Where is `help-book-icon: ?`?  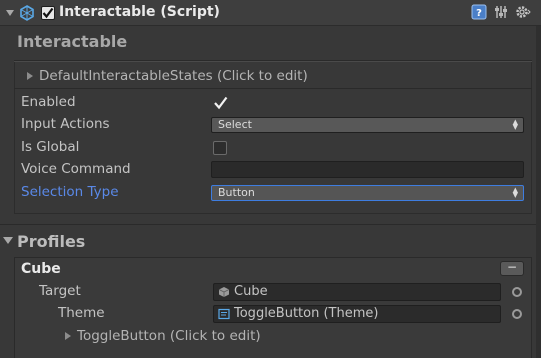
help-book-icon: ? is located at coordinates (479, 12).